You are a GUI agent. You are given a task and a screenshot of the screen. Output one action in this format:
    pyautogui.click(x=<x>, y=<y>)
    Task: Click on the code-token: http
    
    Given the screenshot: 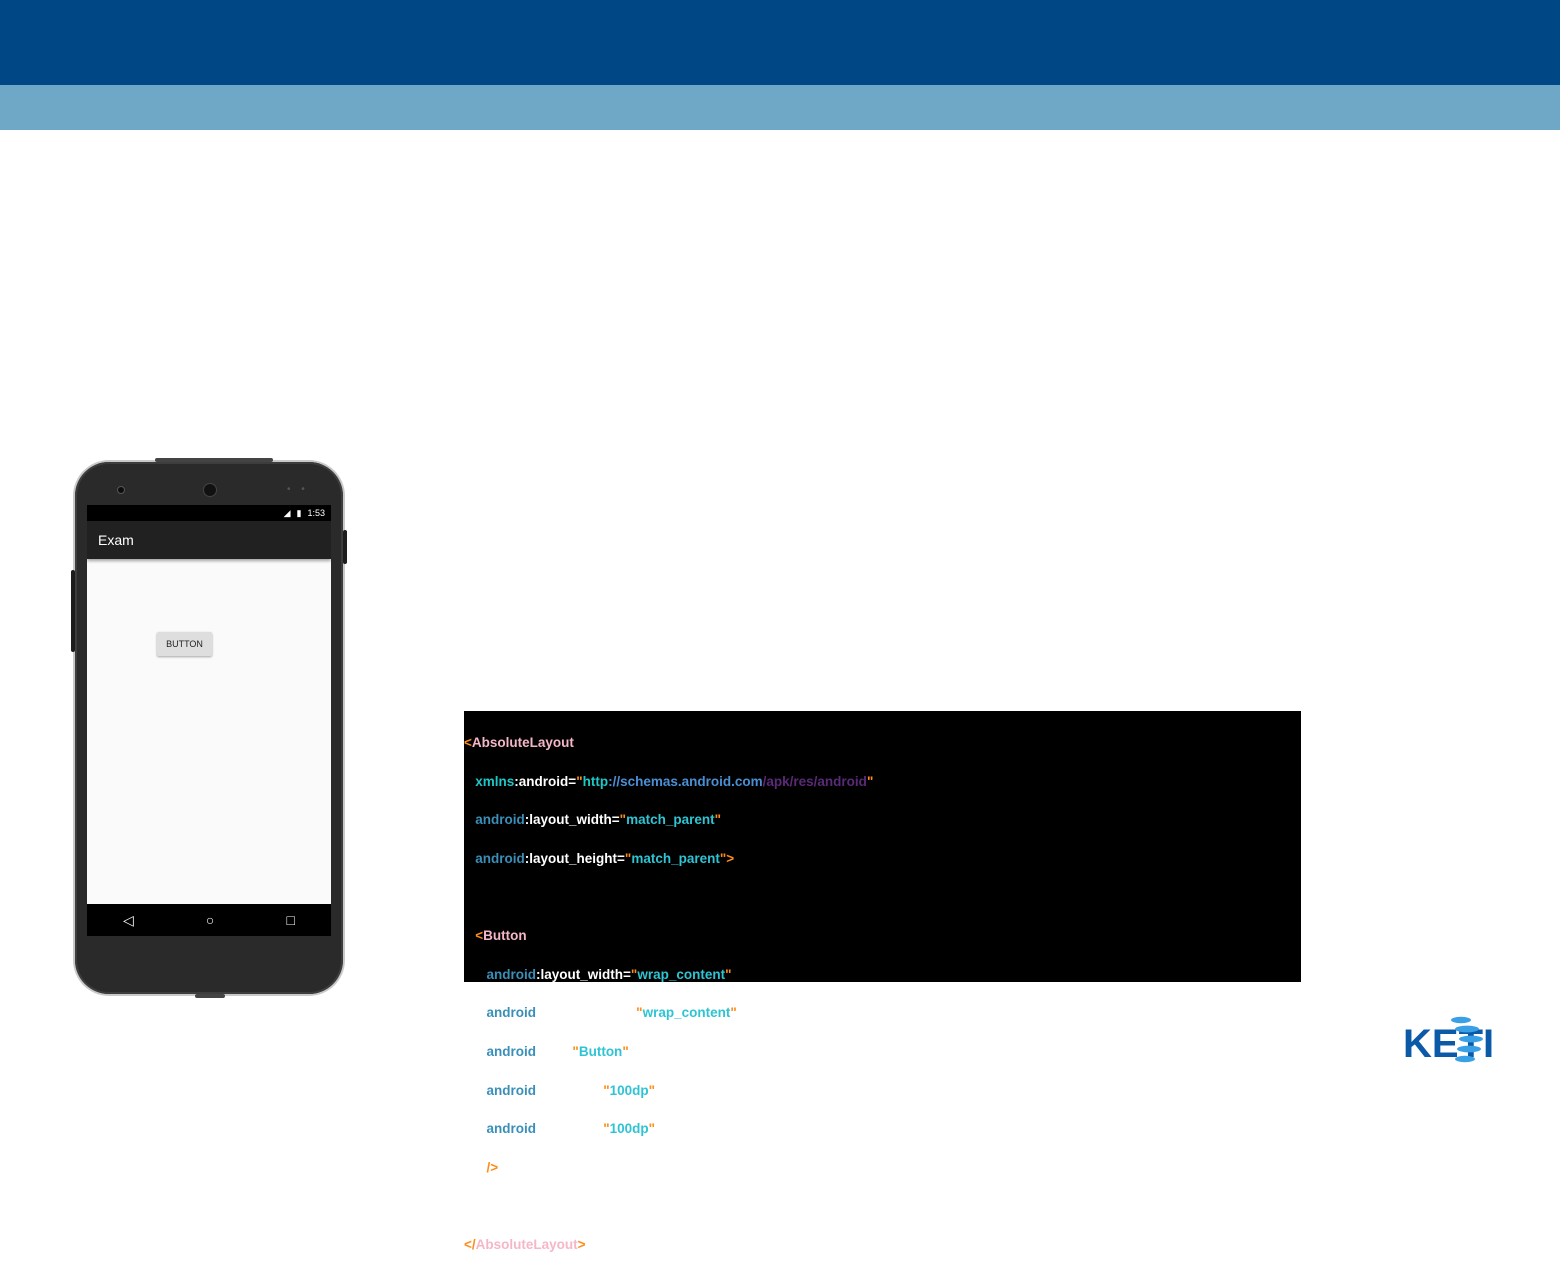 What is the action you would take?
    pyautogui.click(x=595, y=781)
    